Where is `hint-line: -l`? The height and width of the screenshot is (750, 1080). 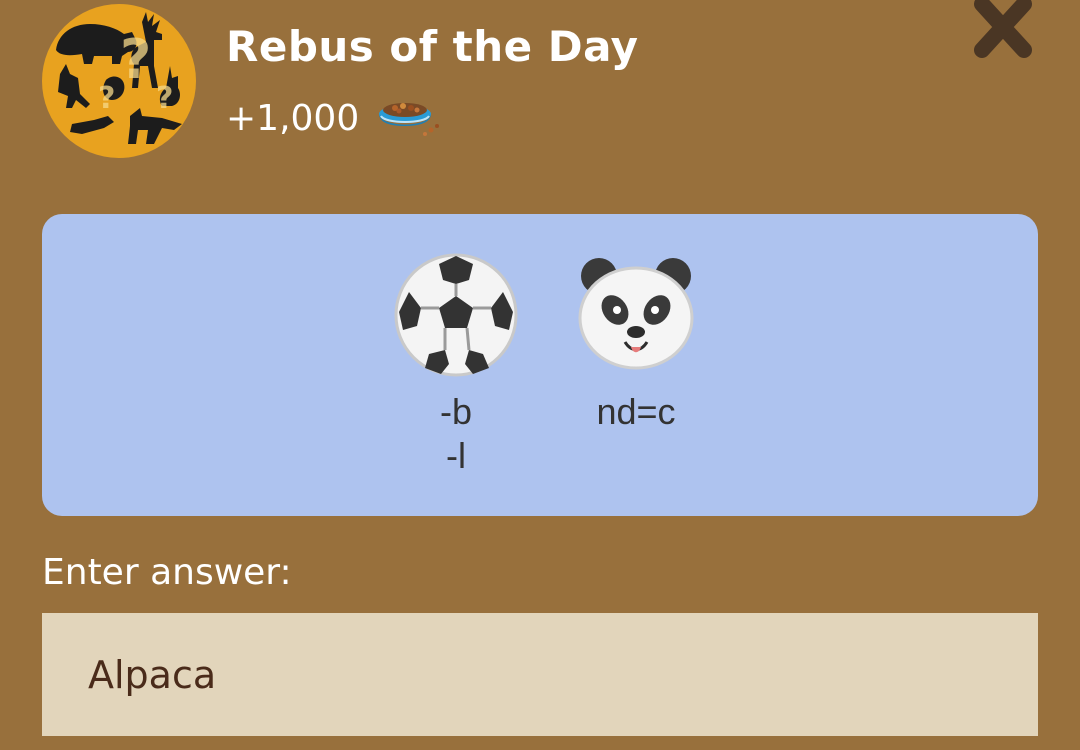 hint-line: -l is located at coordinates (455, 455).